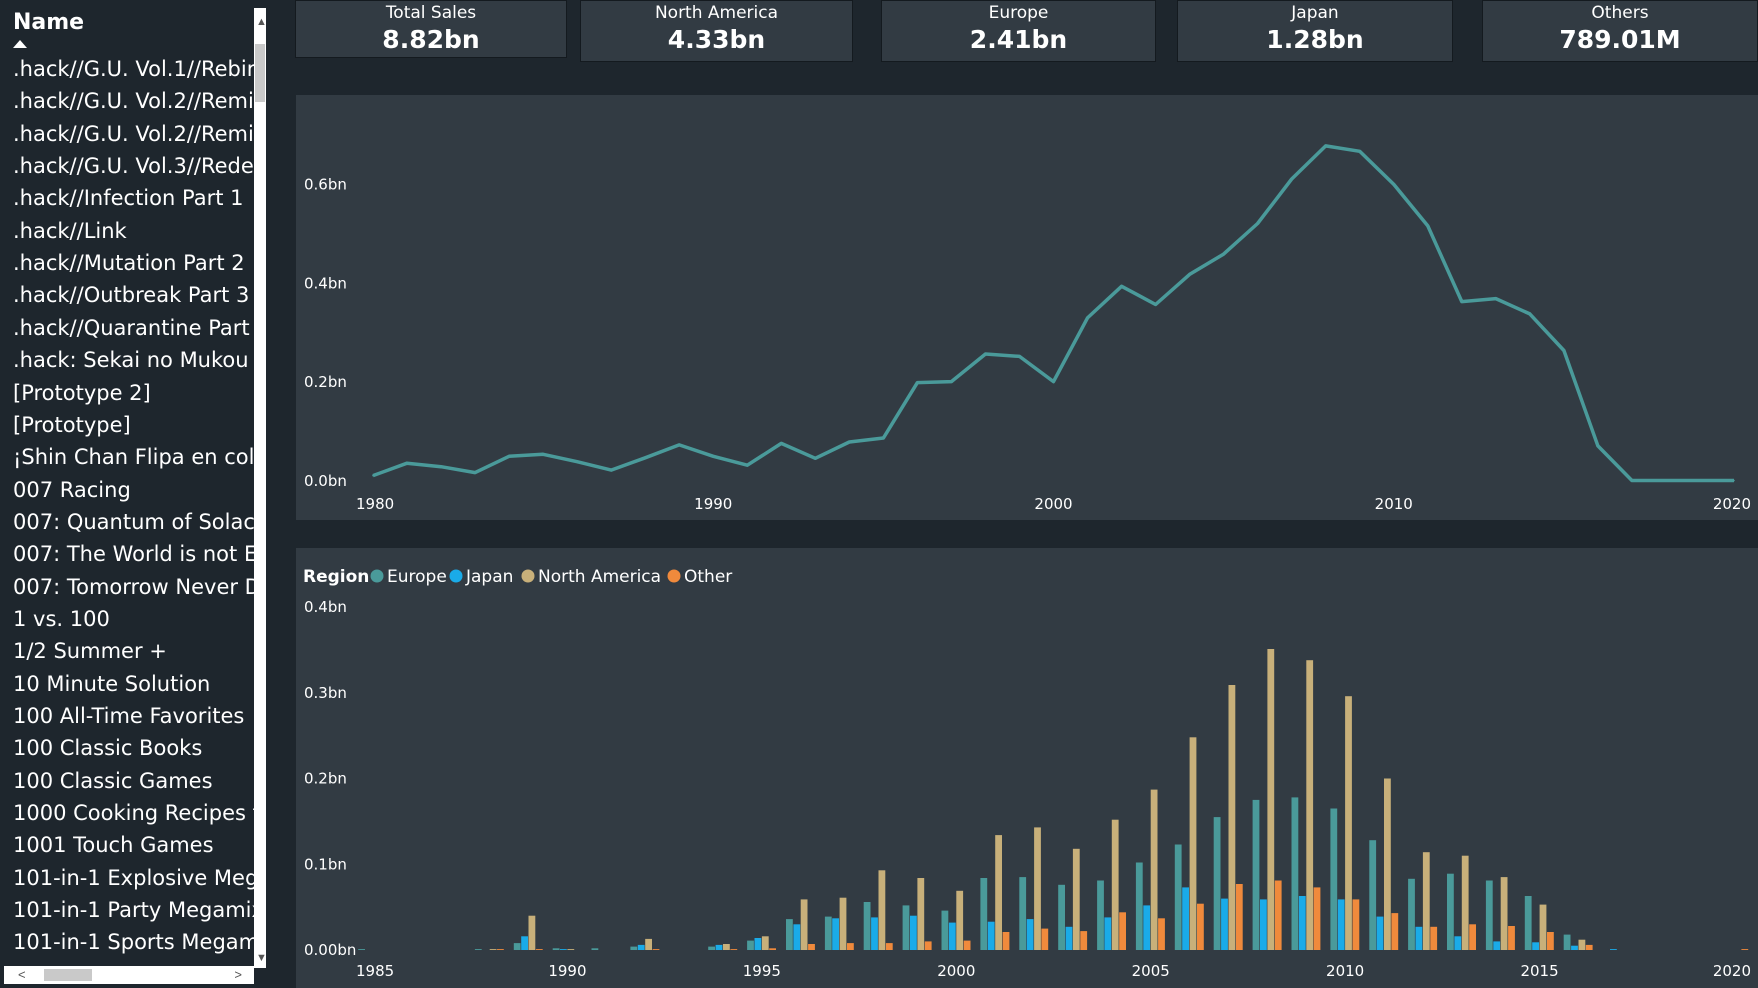 The image size is (1758, 988). Describe the element at coordinates (131, 298) in the screenshot. I see `slicer-item: .hack//Outbreak Part 3` at that location.